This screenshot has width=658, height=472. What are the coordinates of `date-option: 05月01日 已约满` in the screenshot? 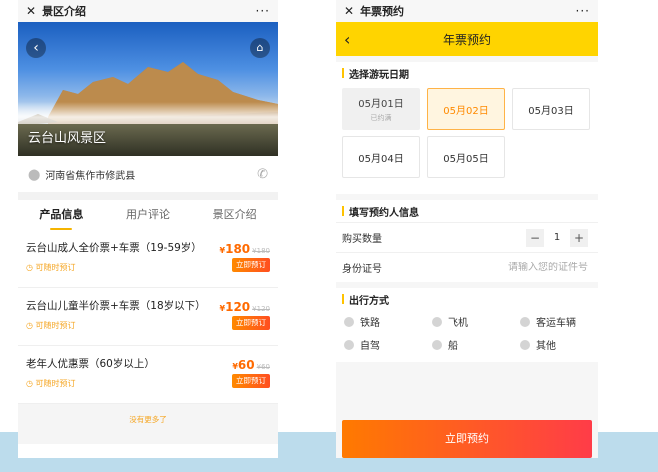 It's located at (381, 109).